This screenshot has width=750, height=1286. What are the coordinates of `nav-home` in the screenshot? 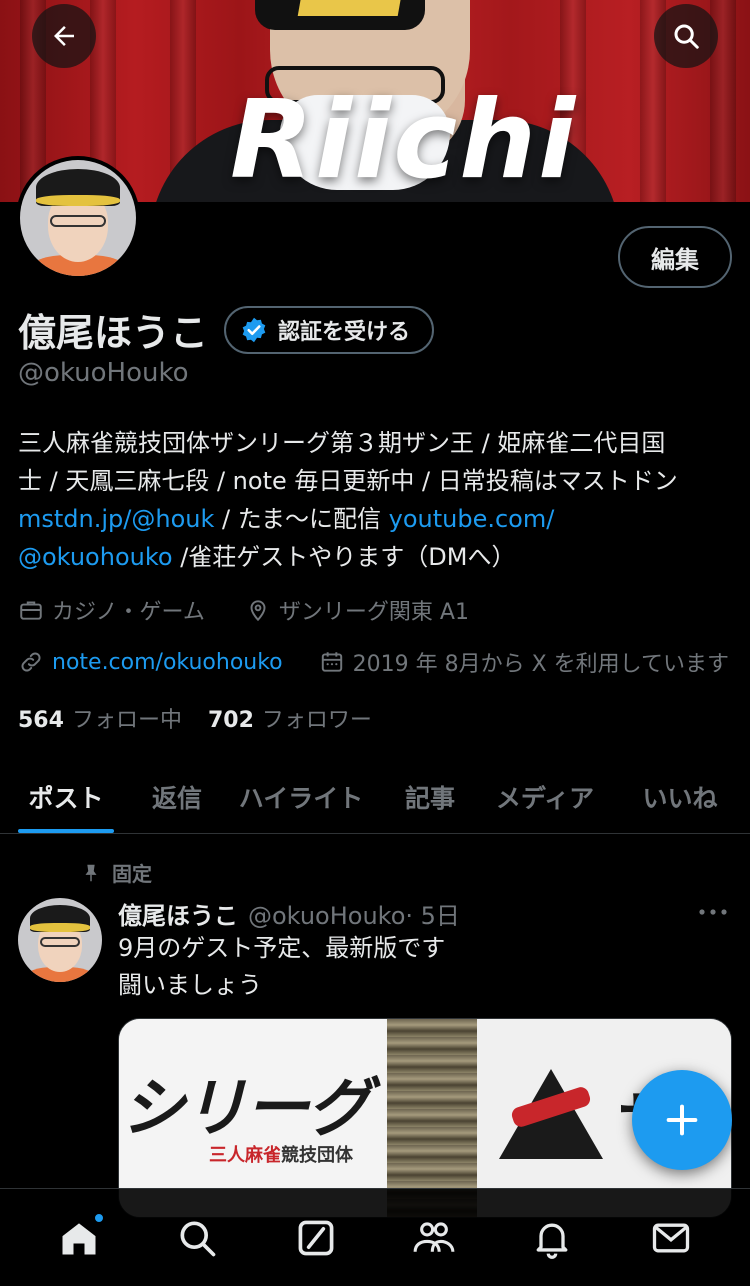 It's located at (79, 1238).